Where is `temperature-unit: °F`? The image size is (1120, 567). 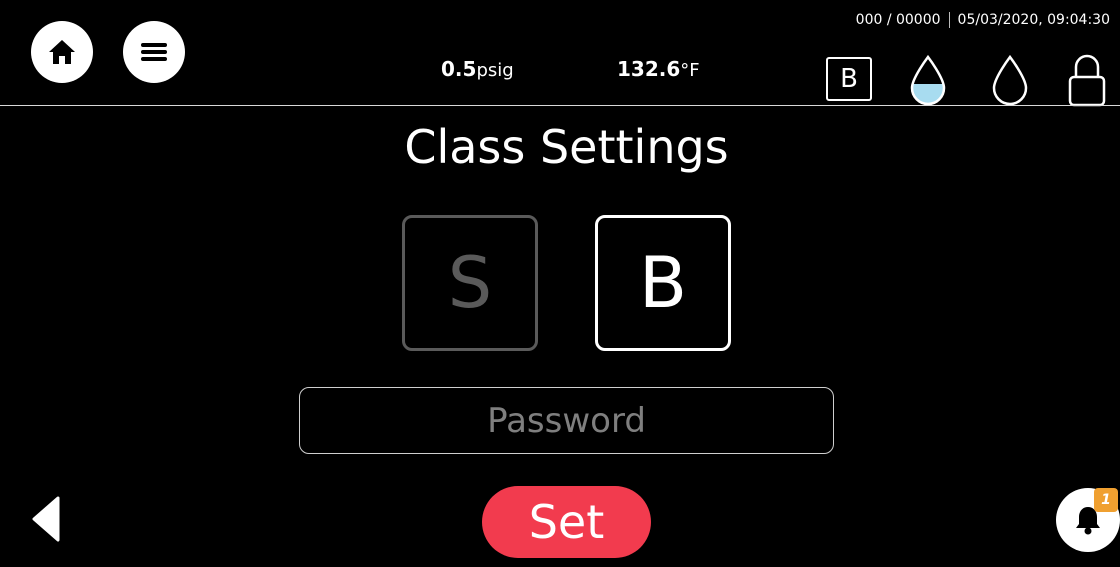
temperature-unit: °F is located at coordinates (690, 70).